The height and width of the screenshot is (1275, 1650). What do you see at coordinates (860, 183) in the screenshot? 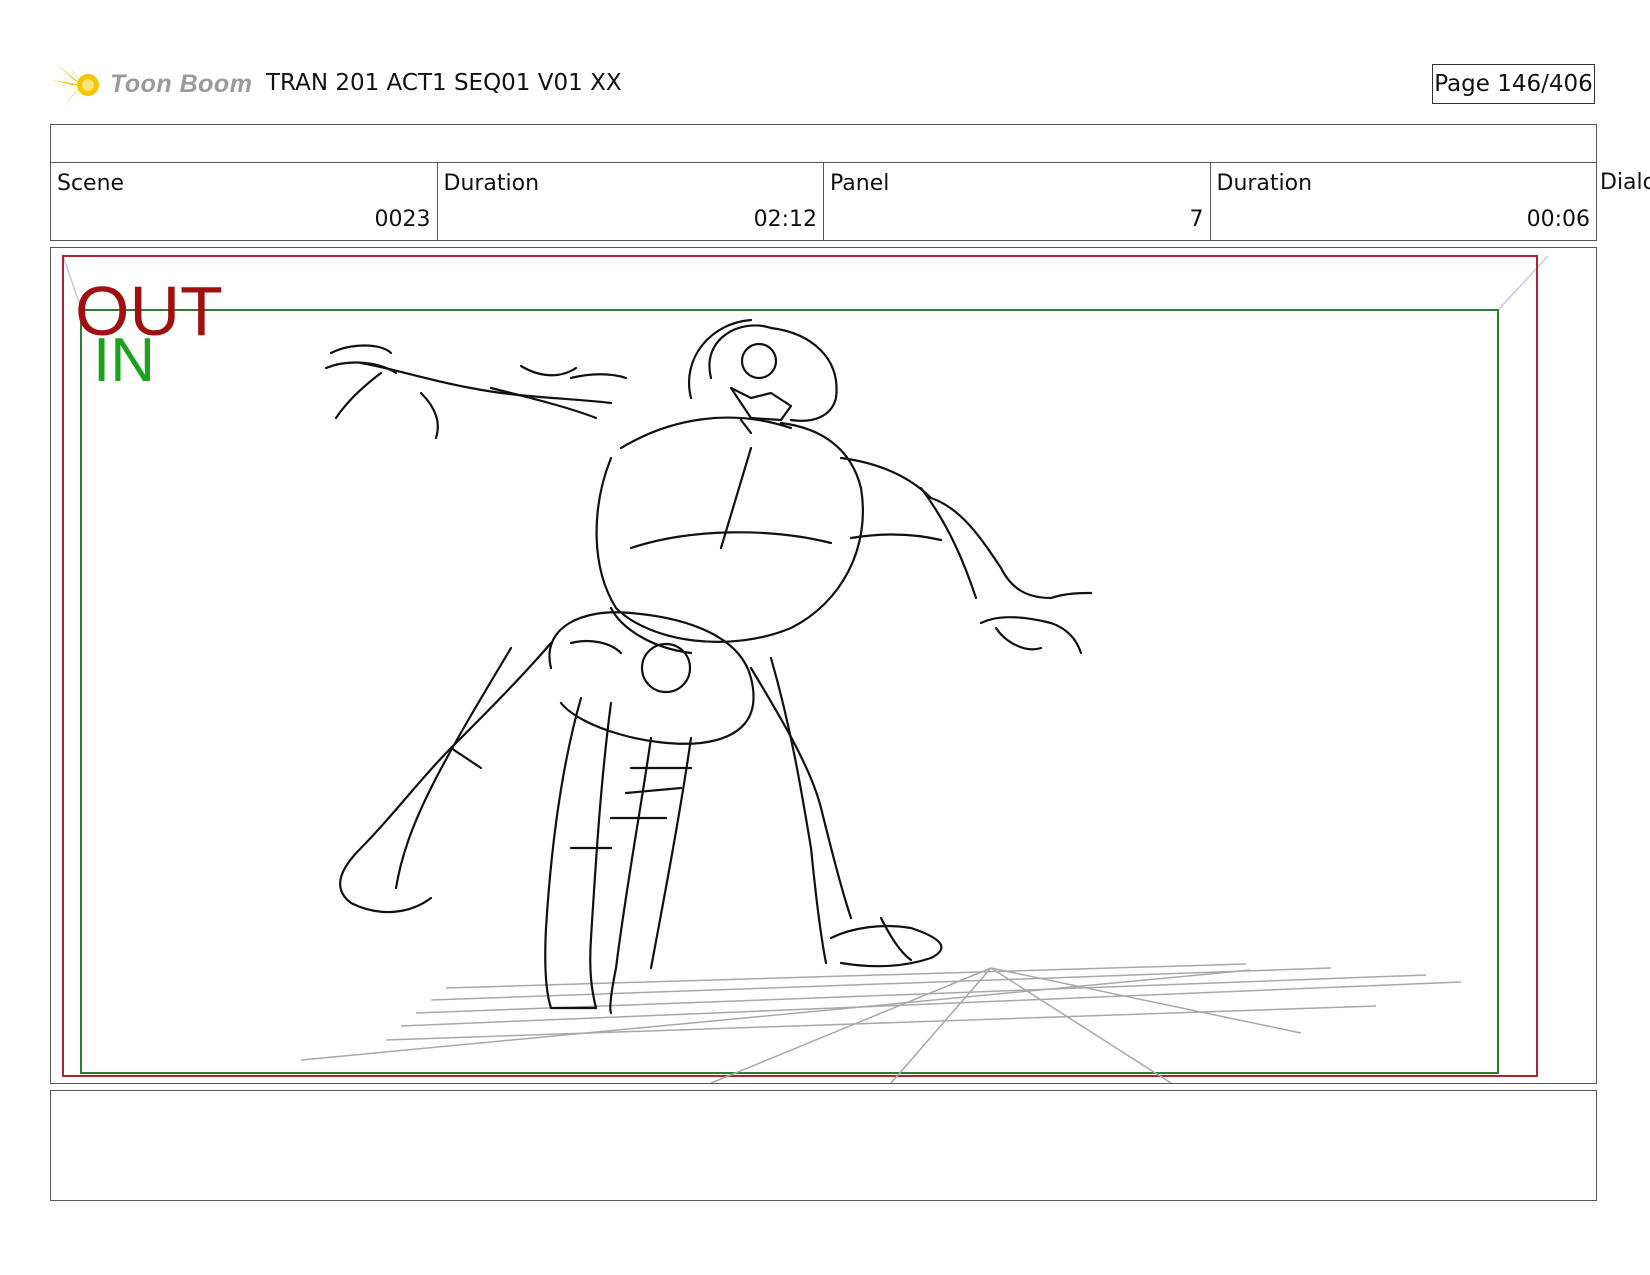
I see `panel-label: Panel` at bounding box center [860, 183].